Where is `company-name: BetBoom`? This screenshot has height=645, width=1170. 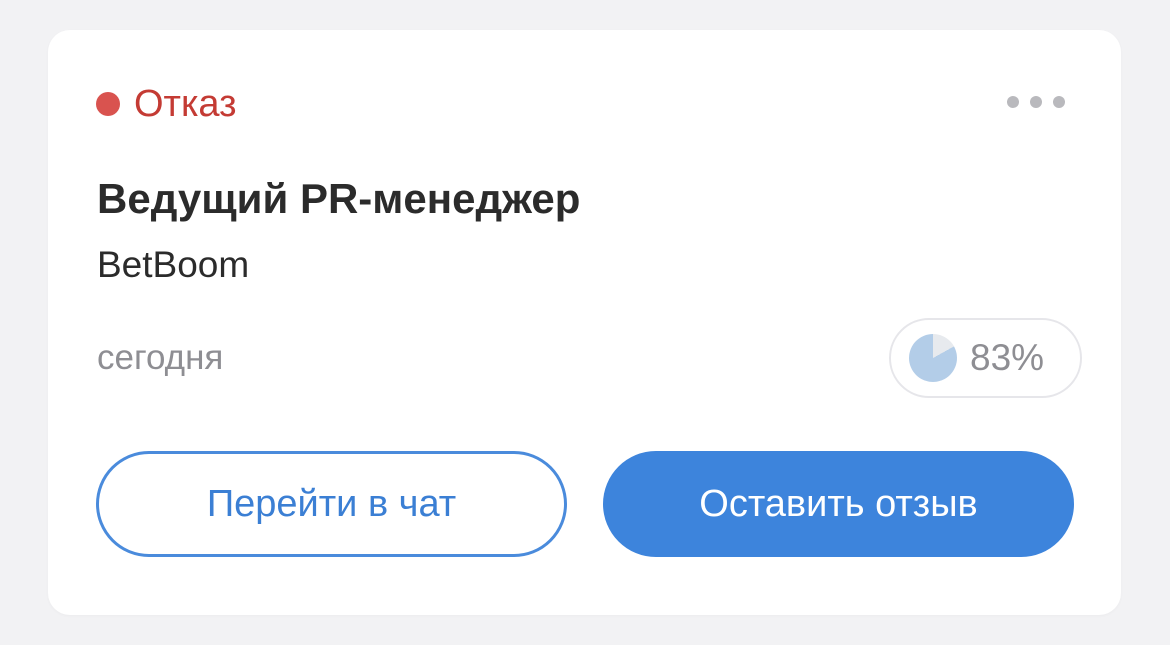
company-name: BetBoom is located at coordinates (173, 265).